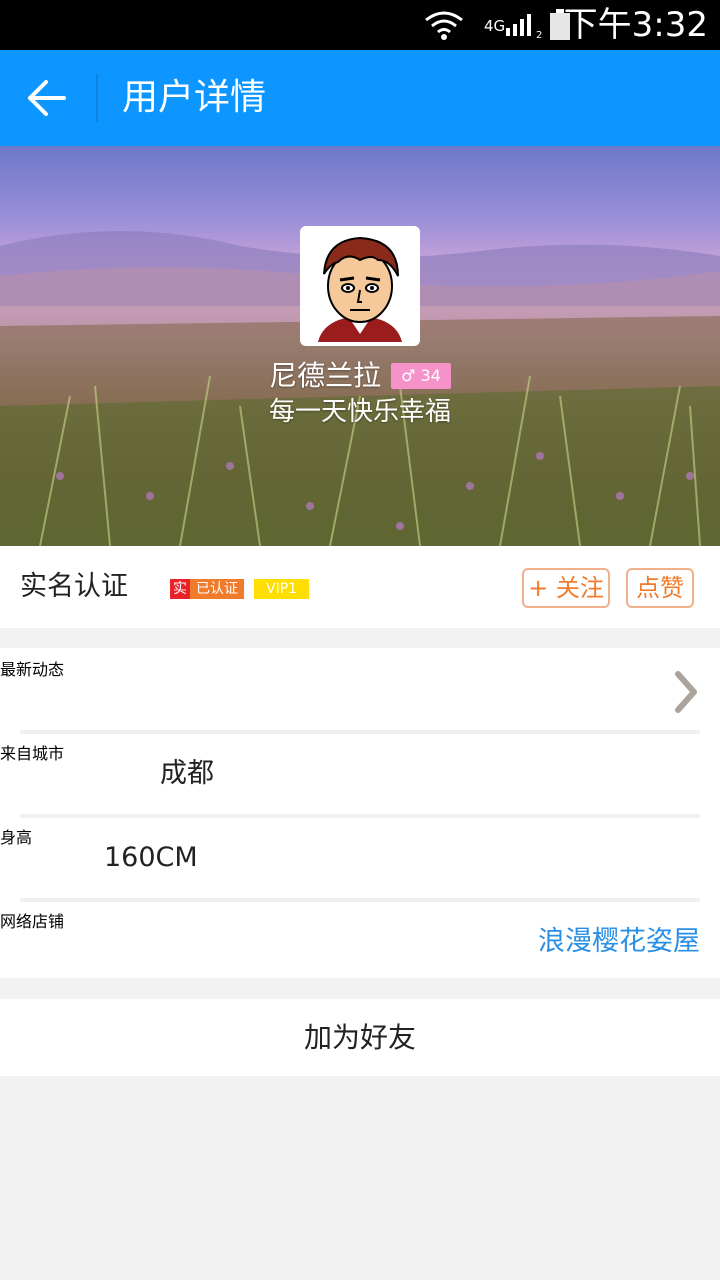 The height and width of the screenshot is (1280, 720). Describe the element at coordinates (194, 97) in the screenshot. I see `page-title: 用户详情` at that location.